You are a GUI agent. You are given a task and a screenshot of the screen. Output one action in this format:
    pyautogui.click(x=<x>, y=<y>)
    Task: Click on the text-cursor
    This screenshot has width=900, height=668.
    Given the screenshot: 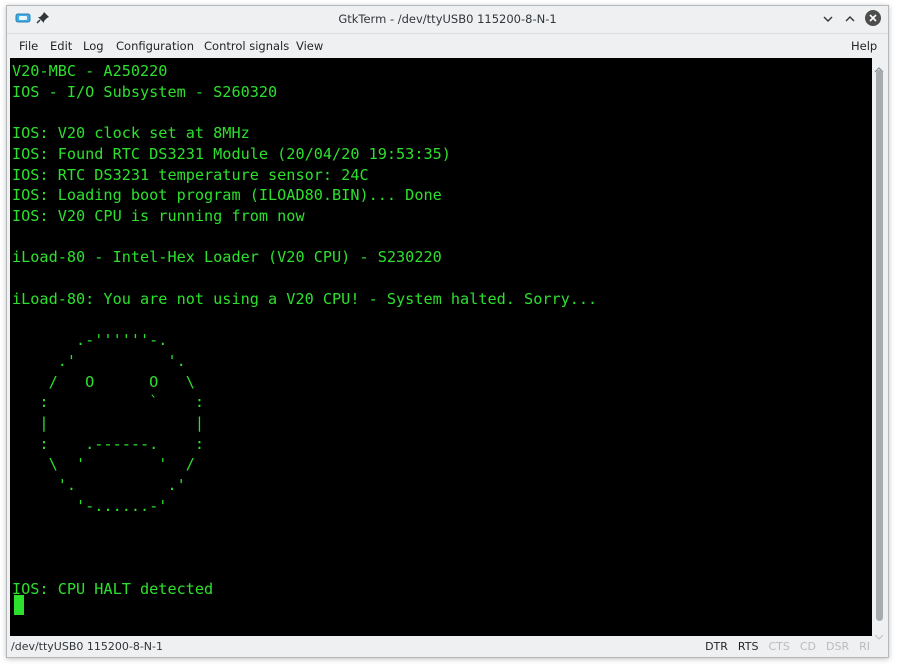 What is the action you would take?
    pyautogui.click(x=19, y=605)
    